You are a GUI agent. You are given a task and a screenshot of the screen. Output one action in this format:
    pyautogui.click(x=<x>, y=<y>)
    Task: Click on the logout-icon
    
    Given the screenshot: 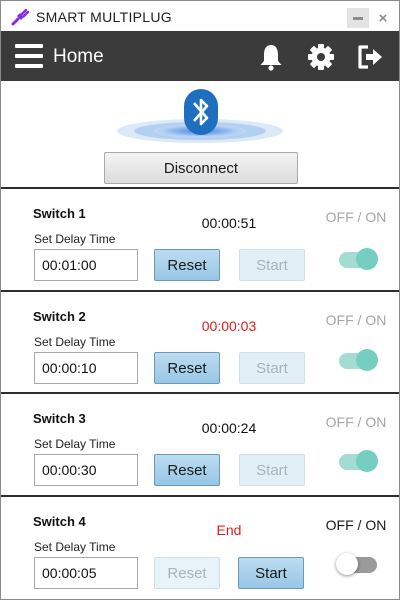 What is the action you would take?
    pyautogui.click(x=370, y=57)
    